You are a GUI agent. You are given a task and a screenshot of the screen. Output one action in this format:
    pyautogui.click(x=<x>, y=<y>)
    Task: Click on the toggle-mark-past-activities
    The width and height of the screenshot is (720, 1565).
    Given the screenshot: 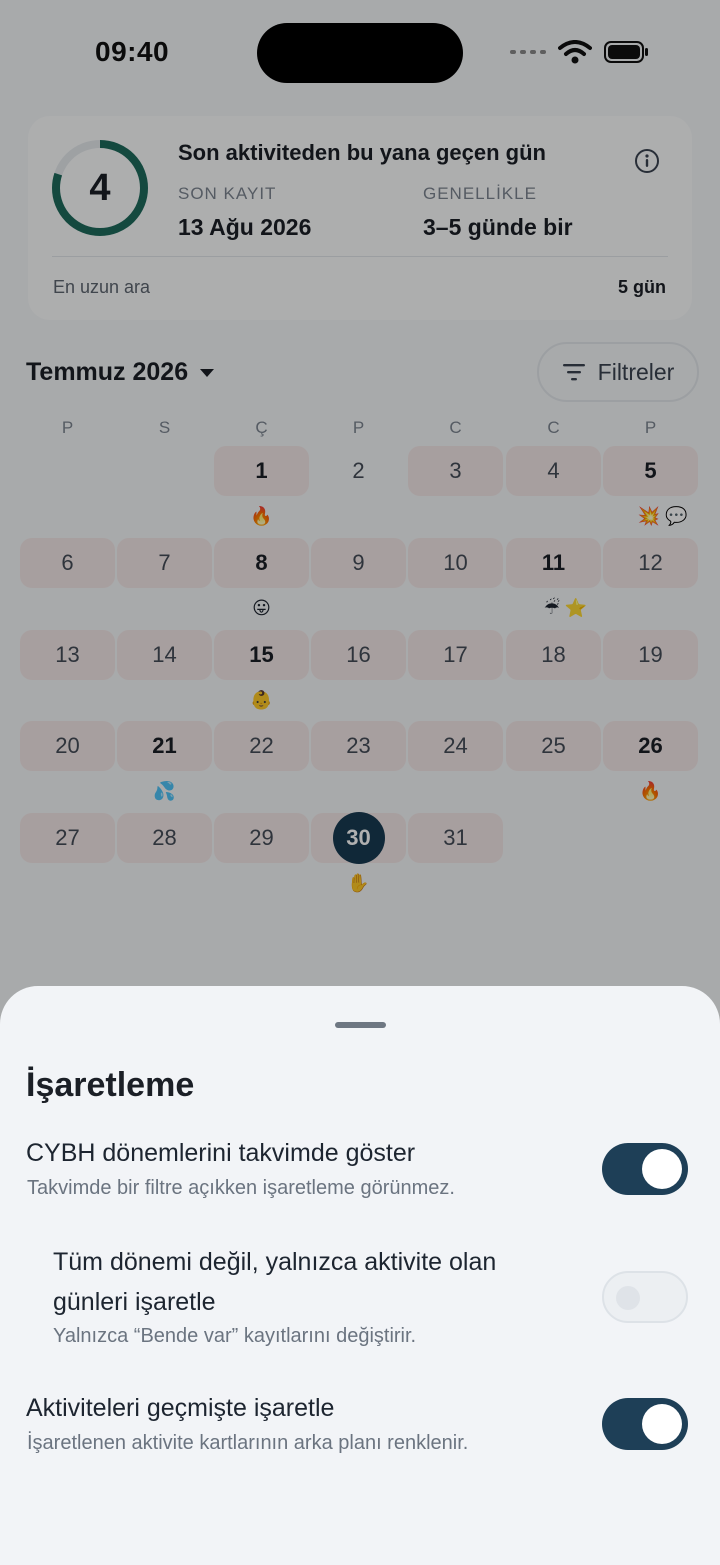 What is the action you would take?
    pyautogui.click(x=645, y=1424)
    